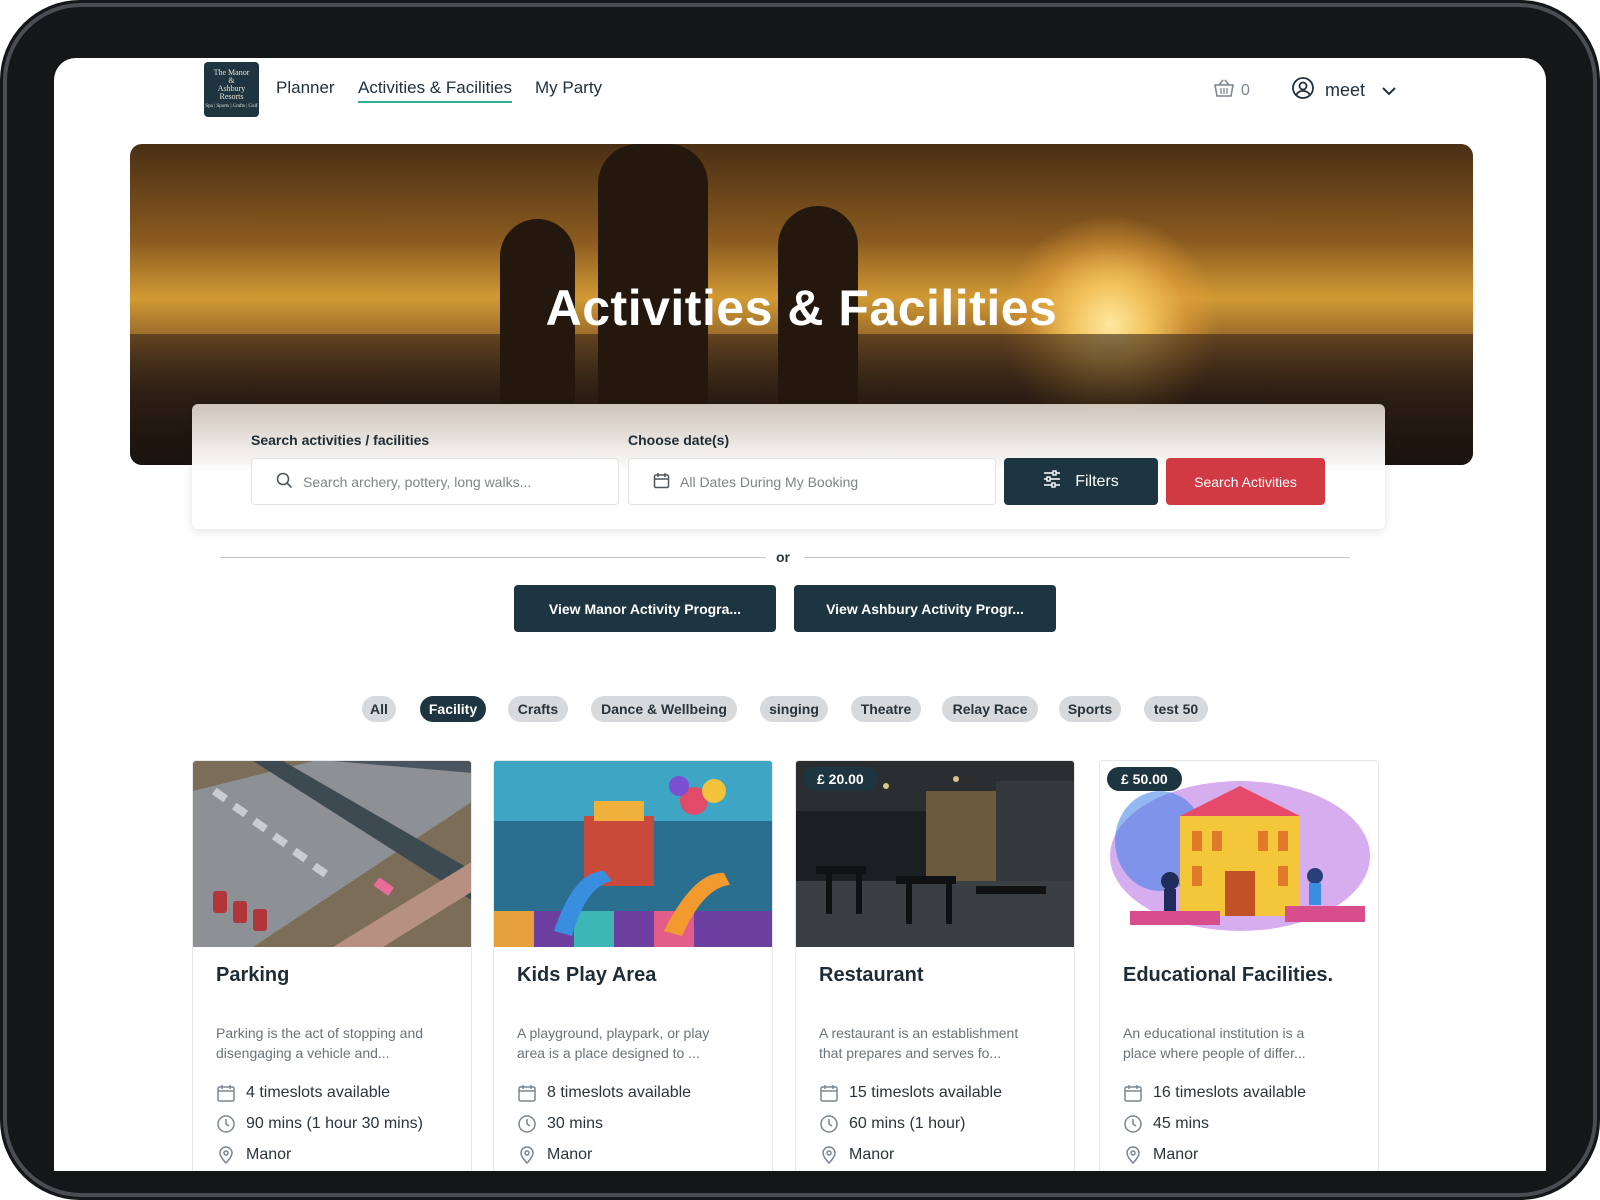 The image size is (1600, 1200). Describe the element at coordinates (1245, 481) in the screenshot. I see `search-activities-button: Search Activities` at that location.